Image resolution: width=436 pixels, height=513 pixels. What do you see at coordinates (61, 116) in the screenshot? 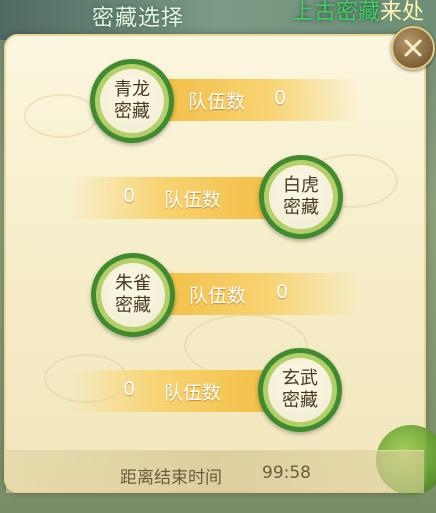
I see `cloud-decoration` at bounding box center [61, 116].